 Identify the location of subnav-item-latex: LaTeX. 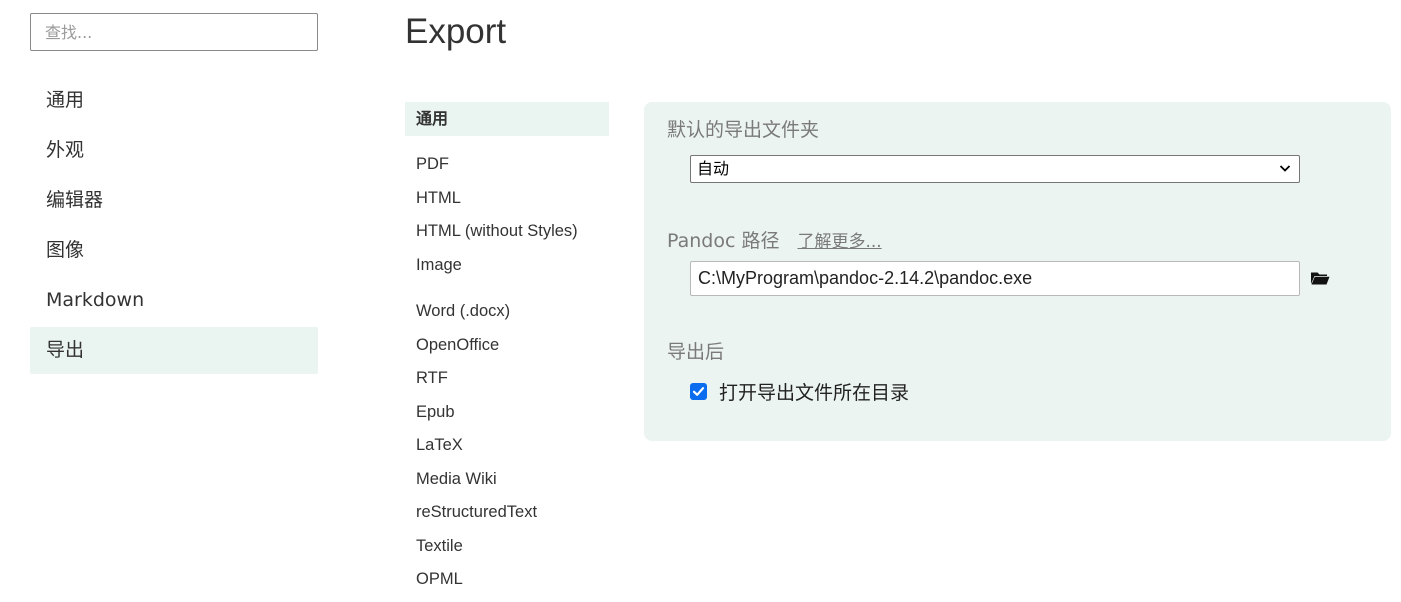
(507, 446).